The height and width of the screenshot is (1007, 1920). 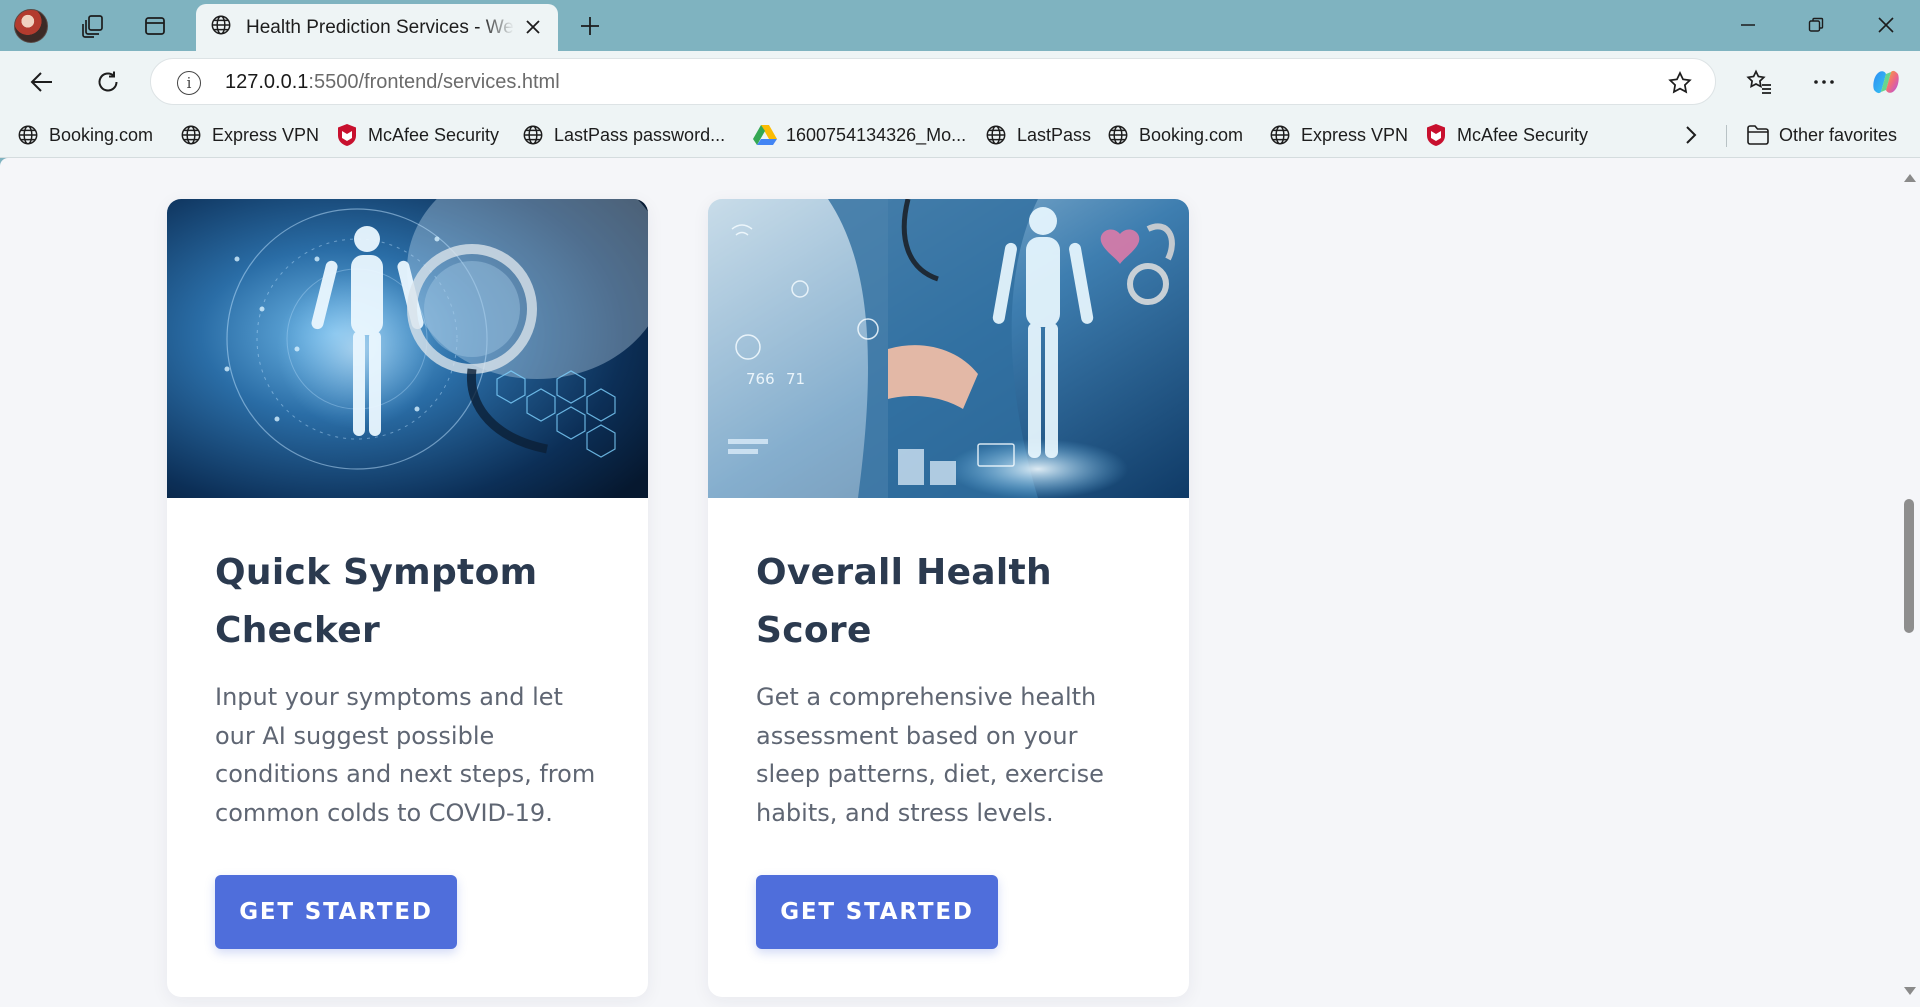 I want to click on card-title: Quick Symptom Checker, so click(x=376, y=601).